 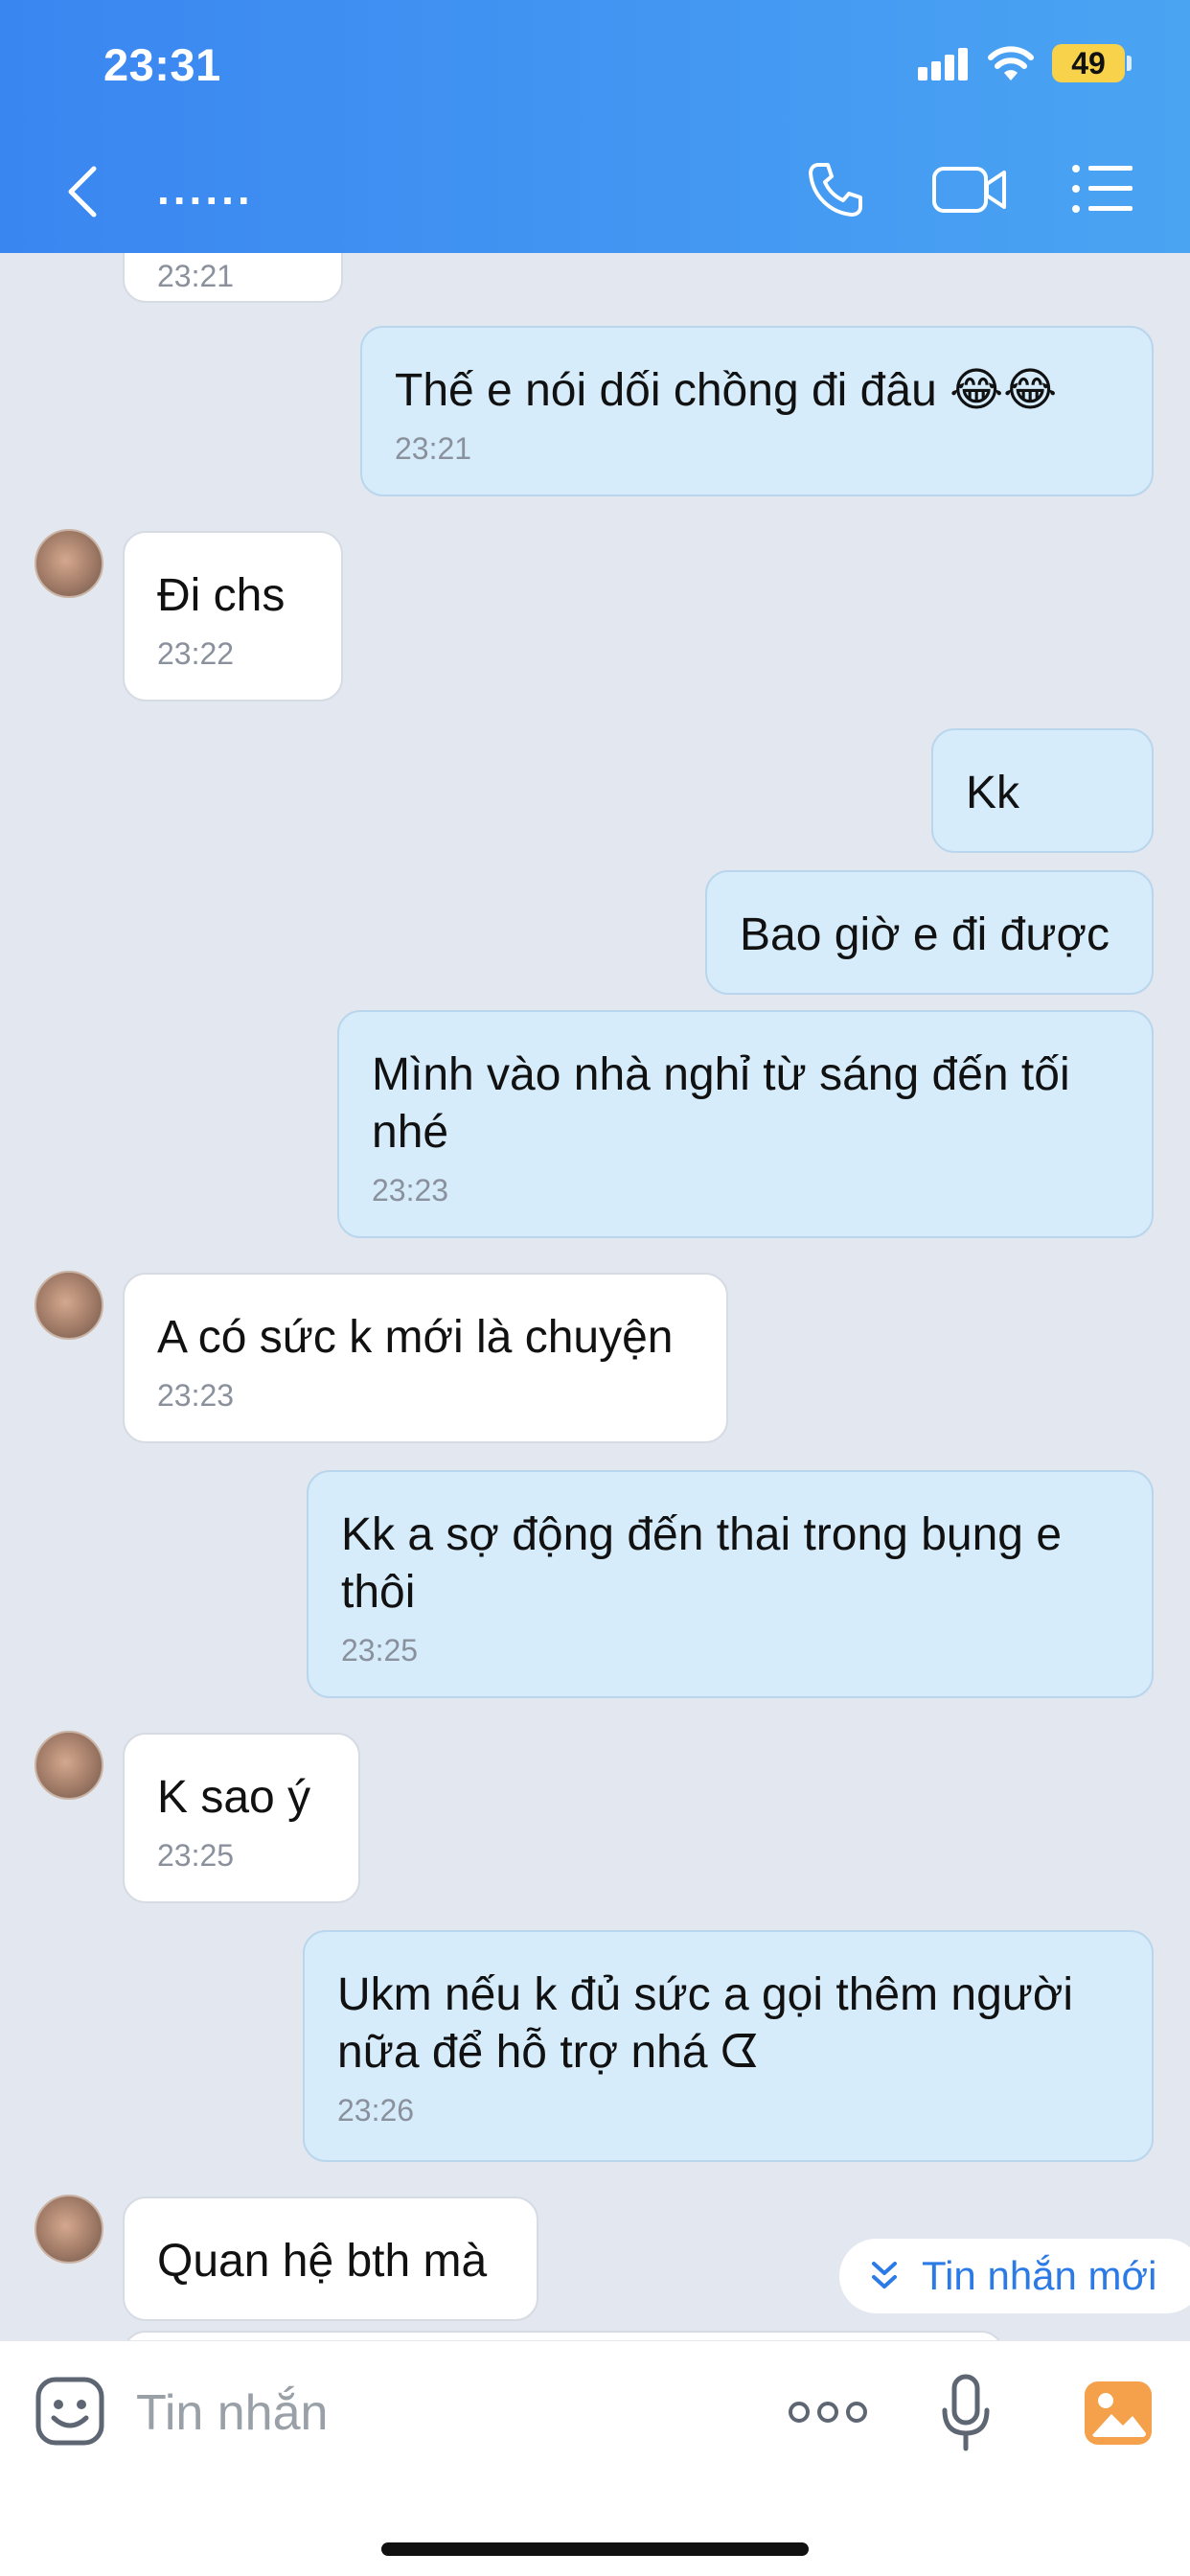 I want to click on message-bubble-outgoing: Kk, so click(x=1042, y=790).